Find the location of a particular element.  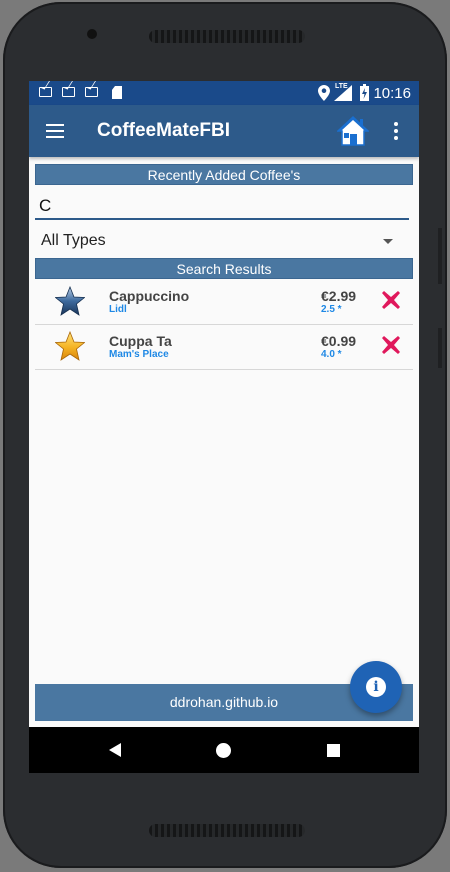

results-header: Search Results is located at coordinates (224, 268).